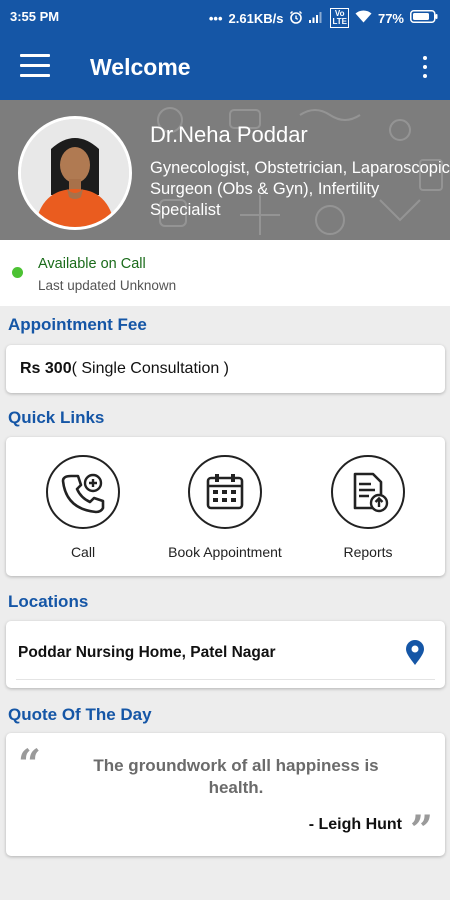 The width and height of the screenshot is (450, 900). Describe the element at coordinates (421, 830) in the screenshot. I see `close-quote-icon: ”` at that location.